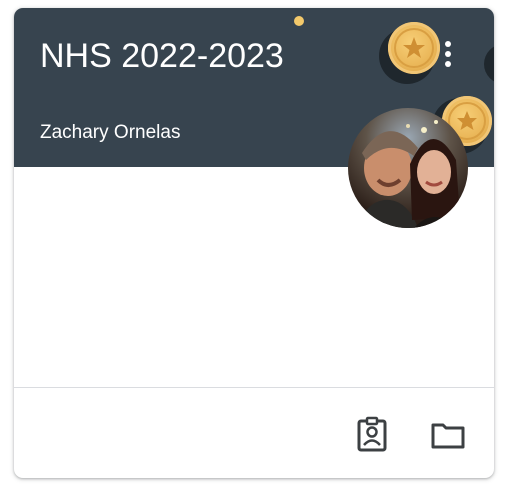 The width and height of the screenshot is (514, 494). What do you see at coordinates (489, 64) in the screenshot?
I see `coin-shadow` at bounding box center [489, 64].